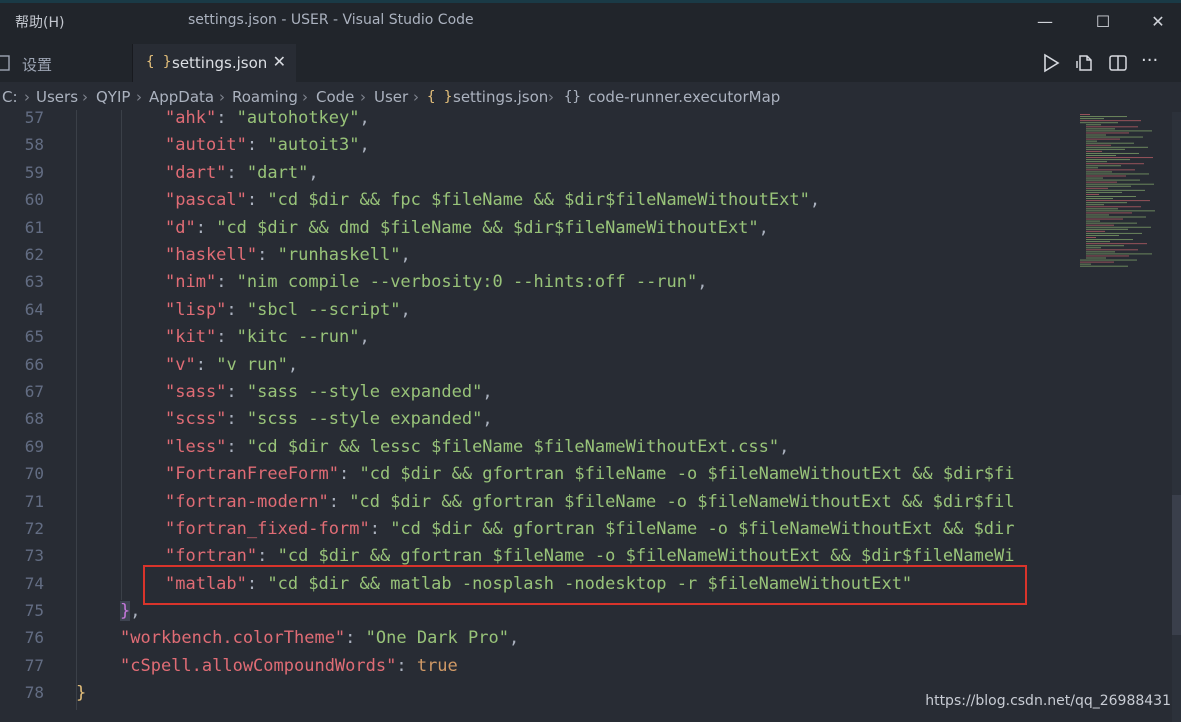 This screenshot has width=1181, height=722. I want to click on split-editor-icon, so click(1118, 63).